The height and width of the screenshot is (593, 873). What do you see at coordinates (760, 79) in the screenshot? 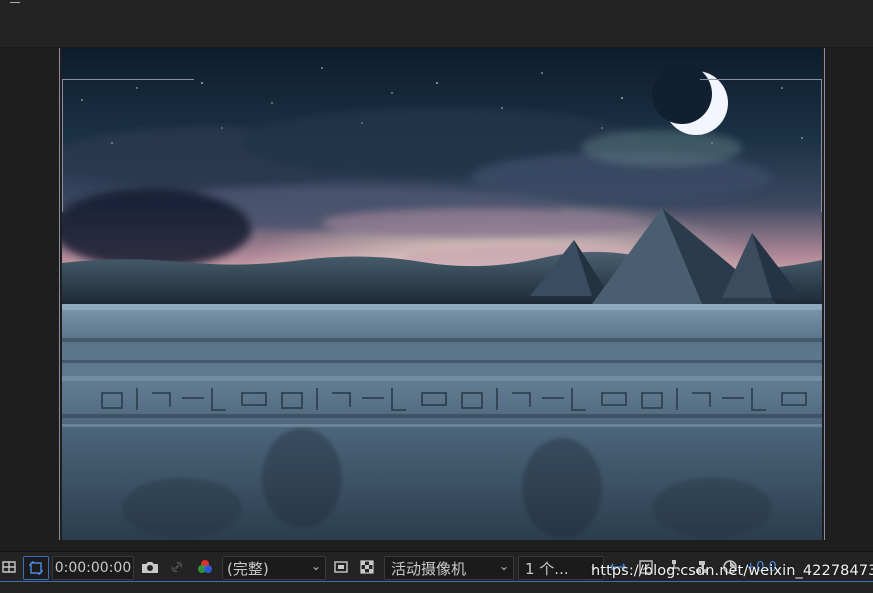
I see `safe-margin-top-right` at bounding box center [760, 79].